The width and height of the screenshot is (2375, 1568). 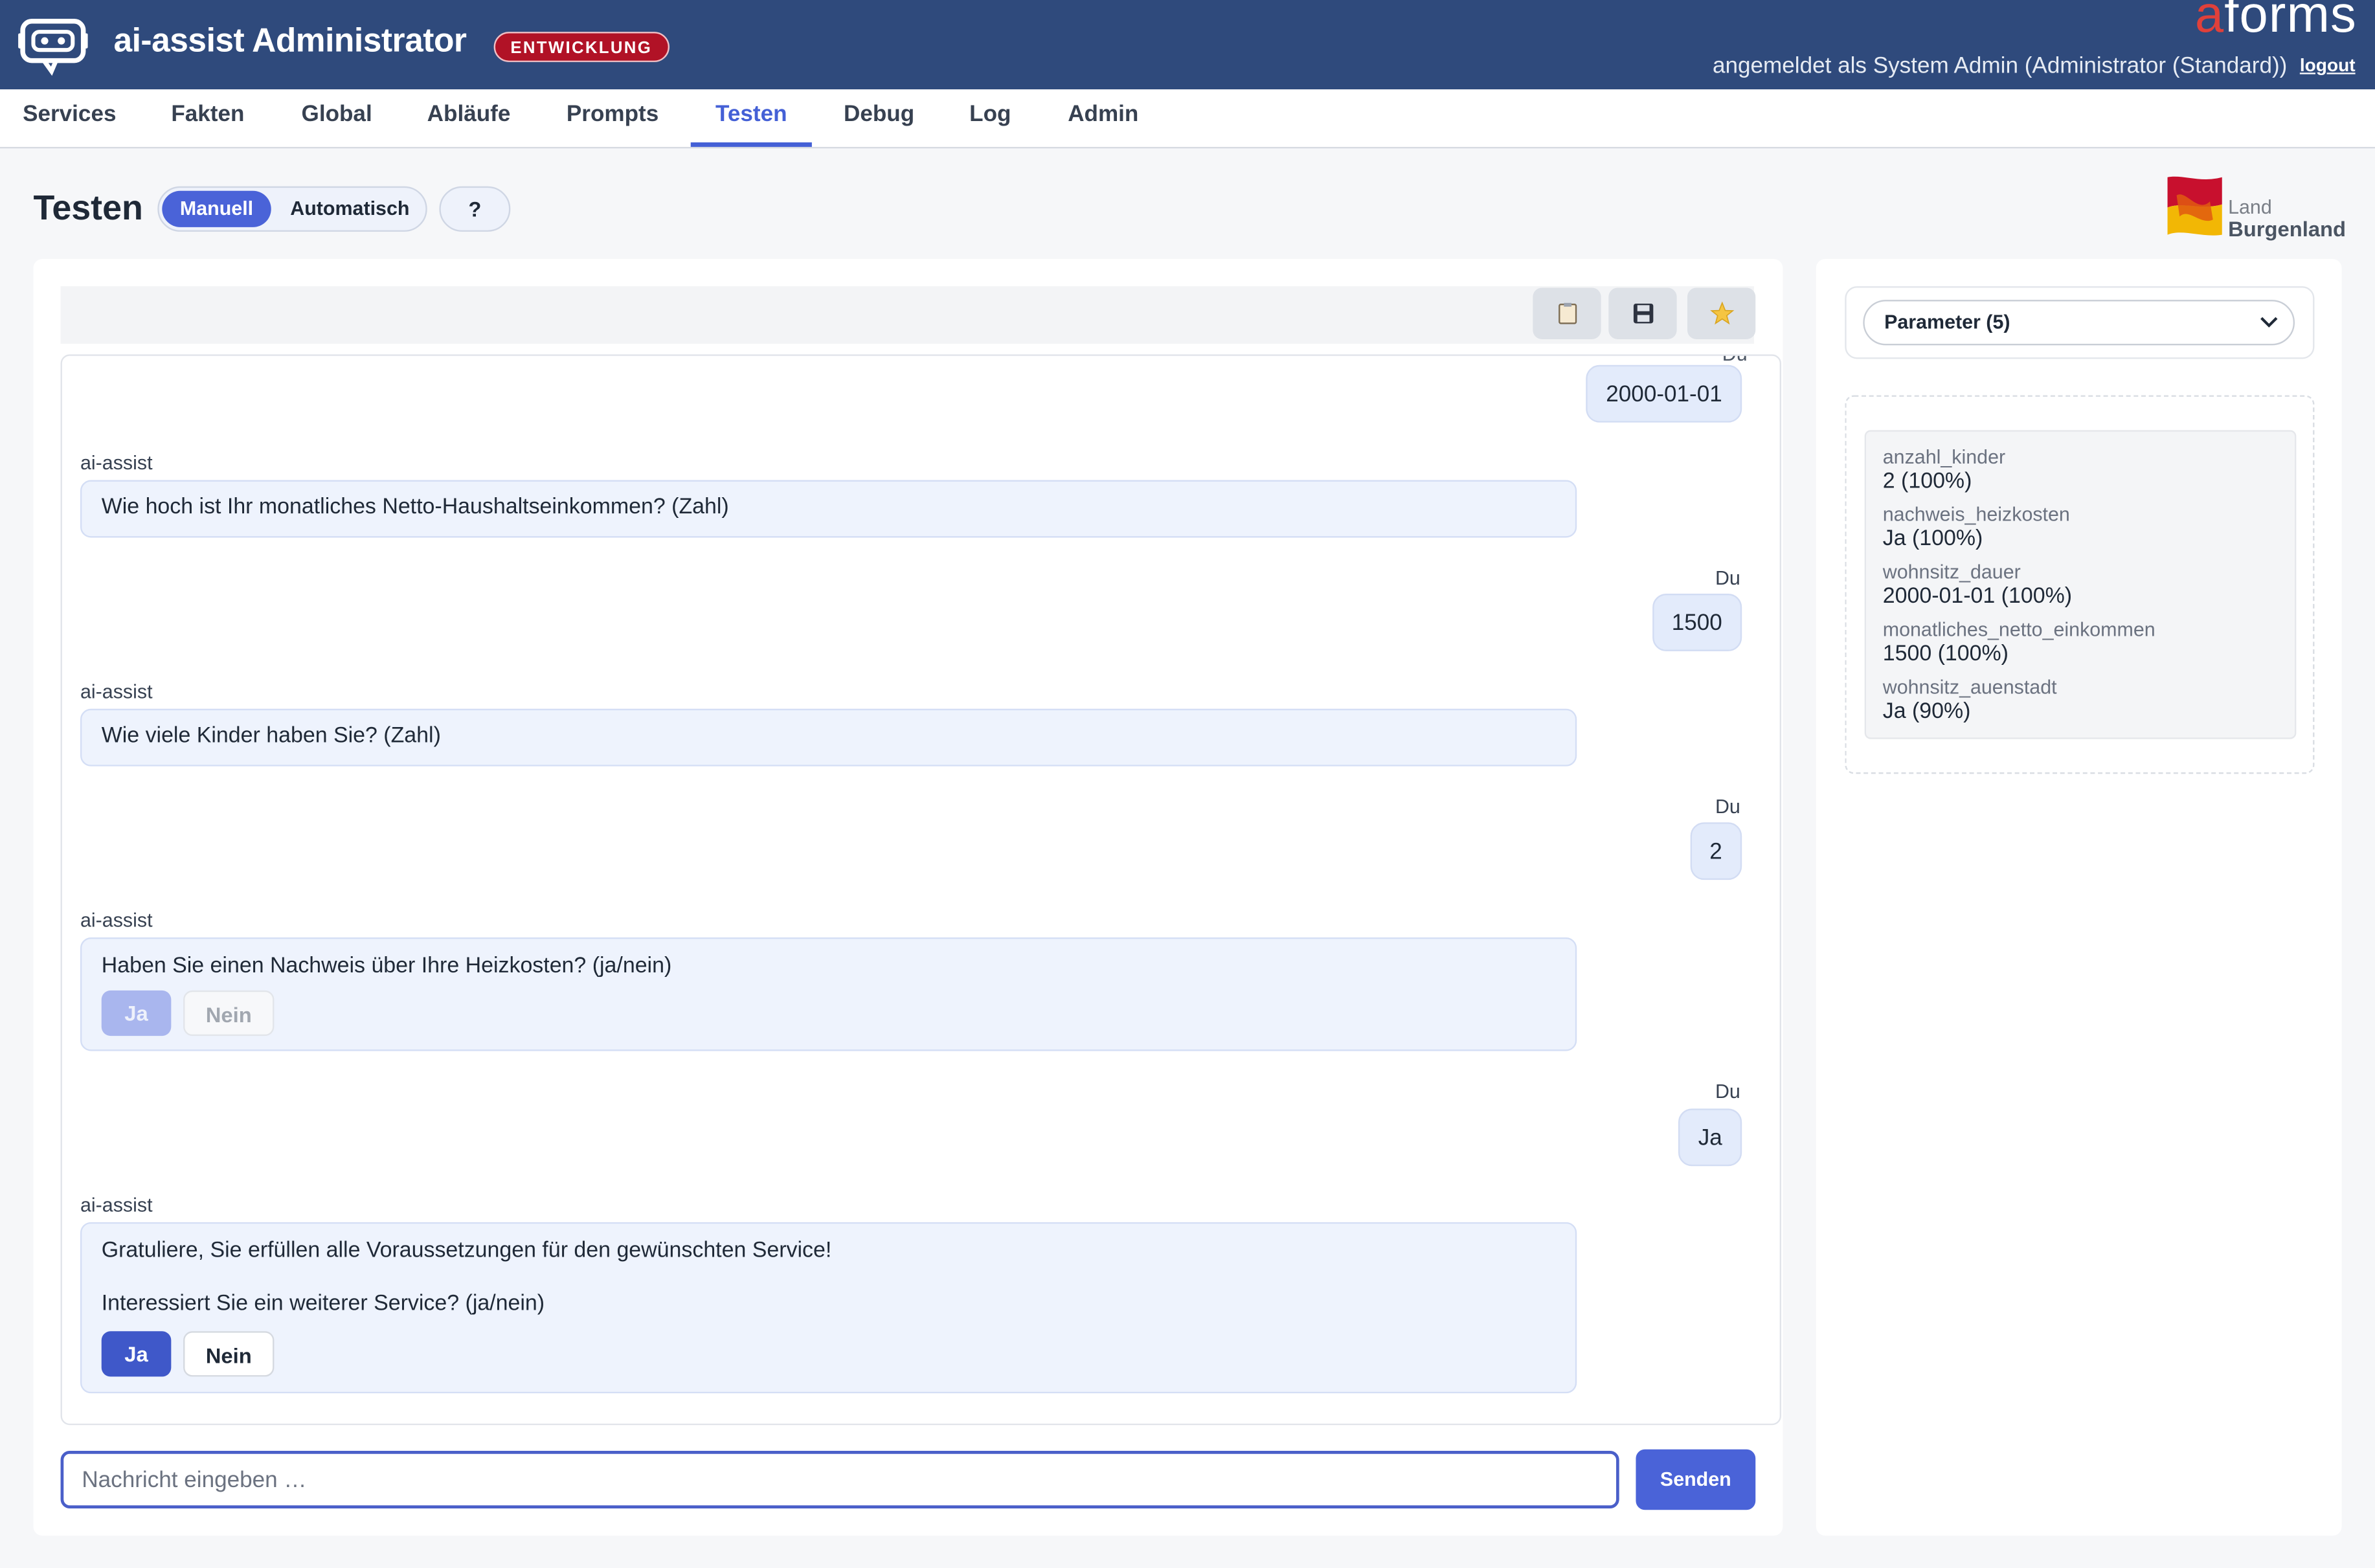 I want to click on environment-badge: ENTWICKLUNG, so click(x=581, y=47).